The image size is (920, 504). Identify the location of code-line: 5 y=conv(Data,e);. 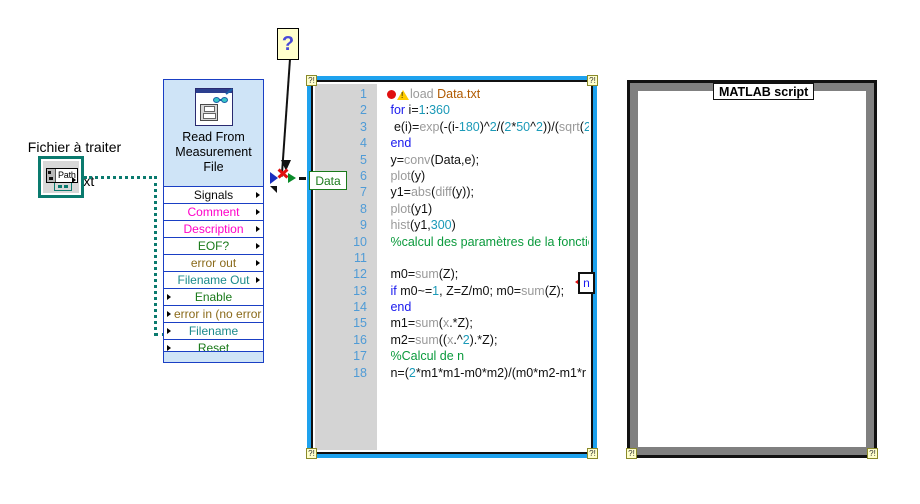
(452, 160).